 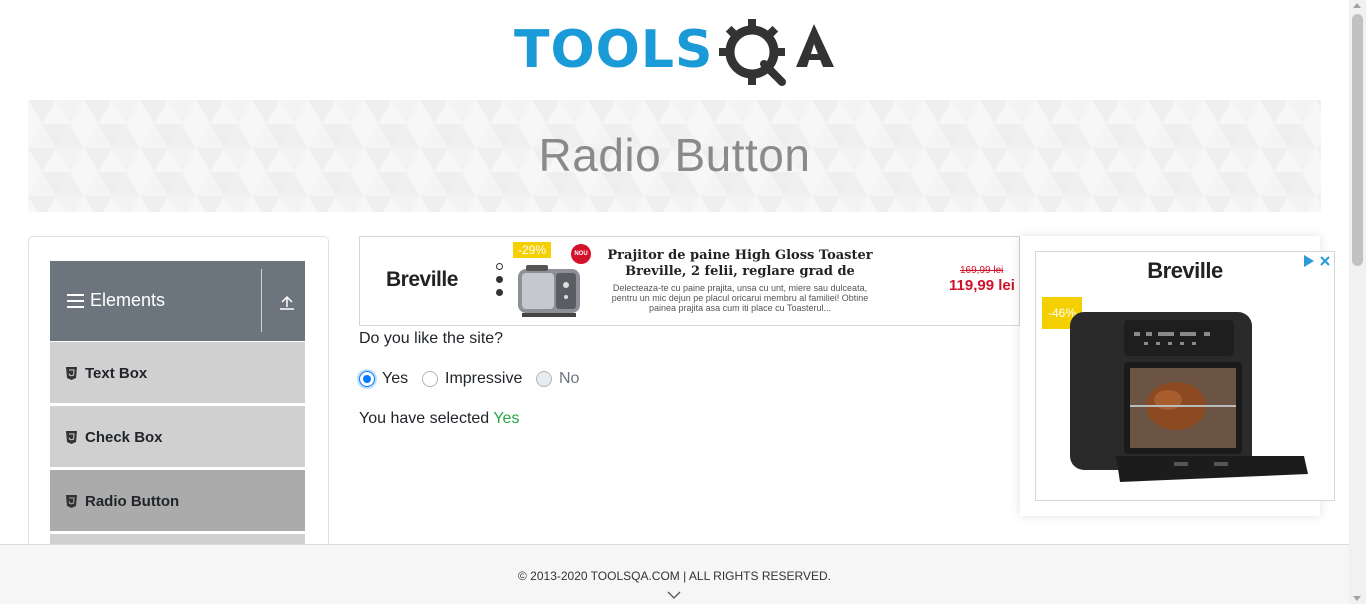 What do you see at coordinates (177, 373) in the screenshot?
I see `sidebar-item-text-box: Text Box` at bounding box center [177, 373].